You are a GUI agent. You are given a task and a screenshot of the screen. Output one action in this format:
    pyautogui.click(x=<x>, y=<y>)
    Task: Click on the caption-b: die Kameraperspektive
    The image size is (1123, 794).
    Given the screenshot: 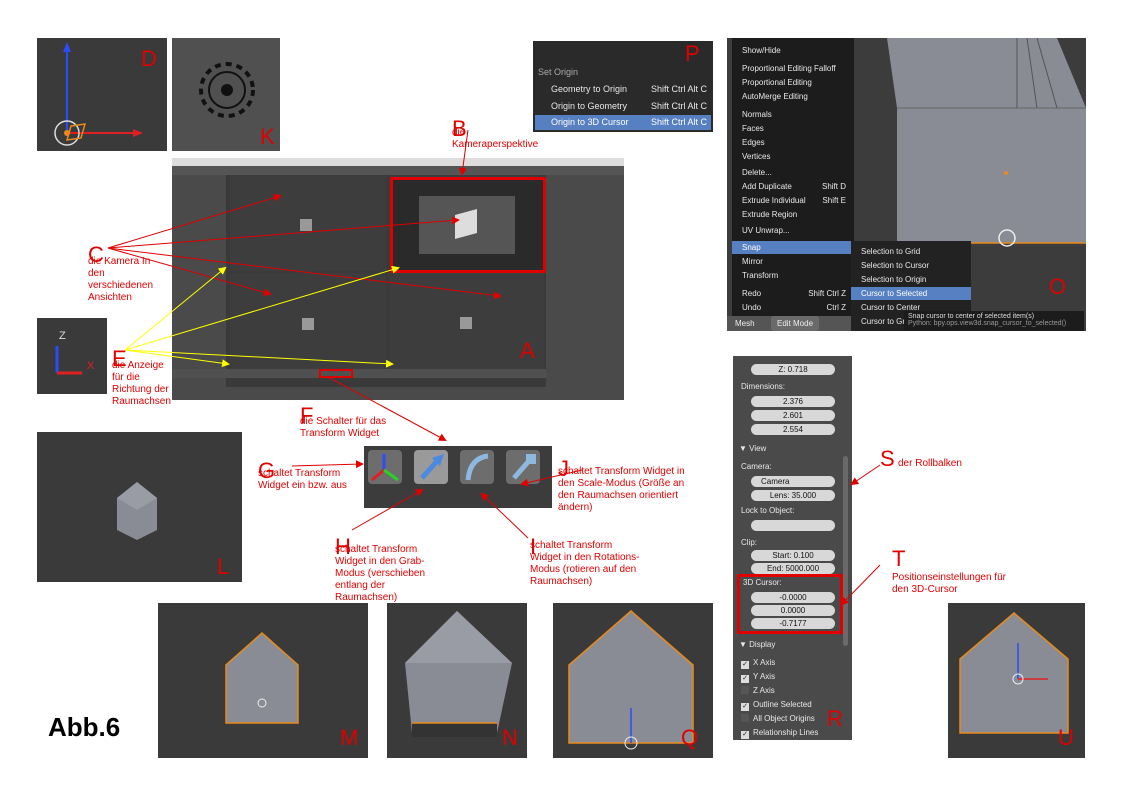 What is the action you would take?
    pyautogui.click(x=495, y=138)
    